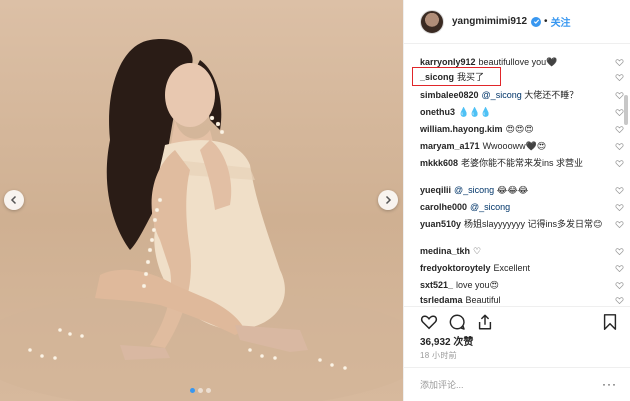  Describe the element at coordinates (551, 95) in the screenshot. I see `comment-text: 大佬还不睡？` at that location.